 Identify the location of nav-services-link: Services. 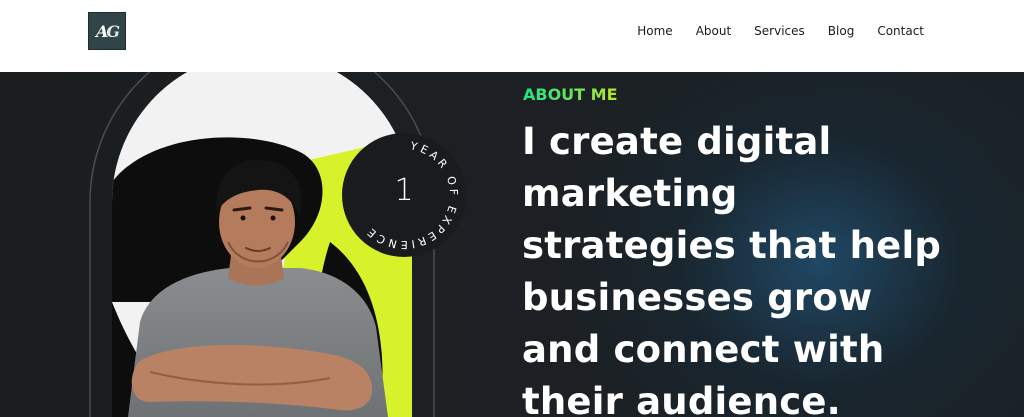
(779, 31).